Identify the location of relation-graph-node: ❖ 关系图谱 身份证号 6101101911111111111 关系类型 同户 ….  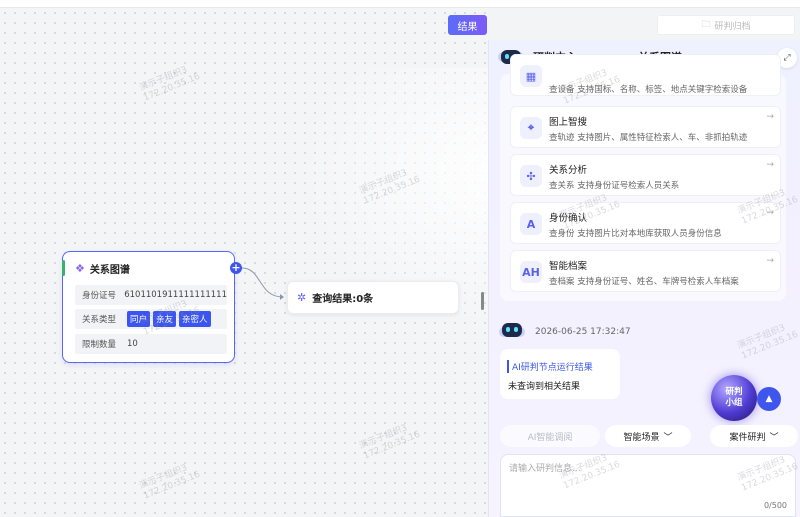
(148, 307).